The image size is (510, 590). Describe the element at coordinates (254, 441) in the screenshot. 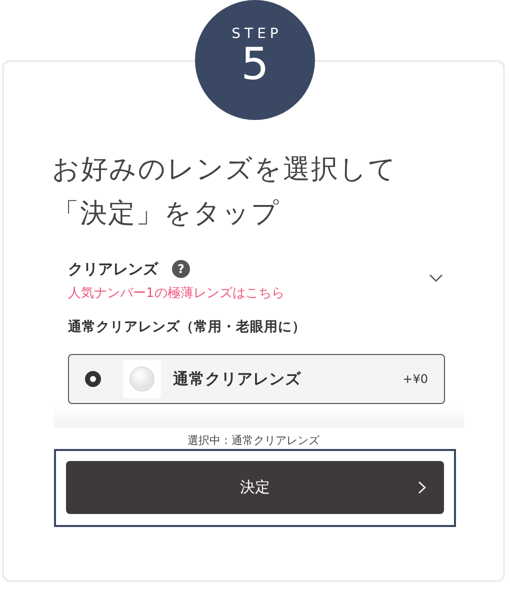

I see `selection-note: 選択中：通常クリアレンズ` at that location.